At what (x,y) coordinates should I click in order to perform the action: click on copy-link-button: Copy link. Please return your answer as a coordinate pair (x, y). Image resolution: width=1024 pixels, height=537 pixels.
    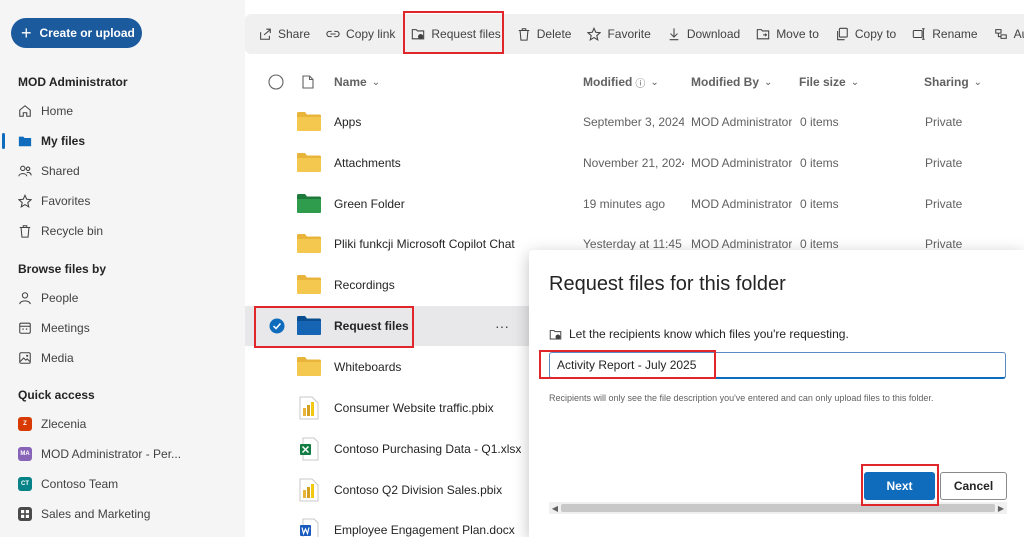
    Looking at the image, I should click on (360, 34).